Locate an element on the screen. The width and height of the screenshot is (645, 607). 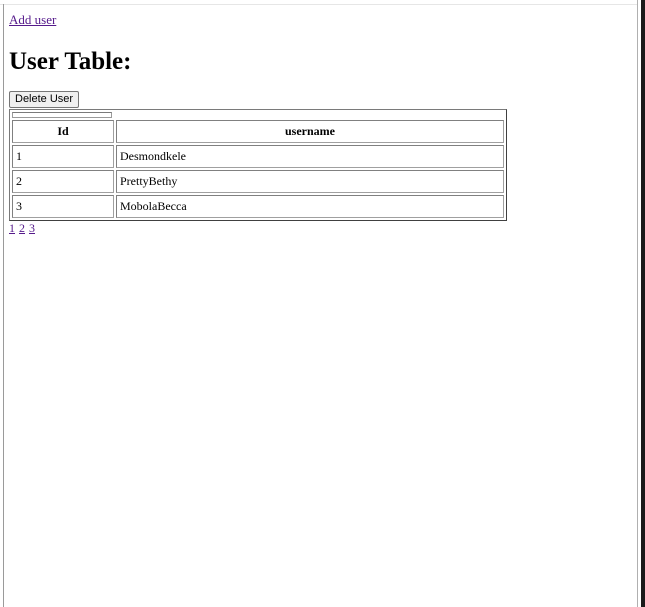
cell-username: PrettyBethy is located at coordinates (310, 181).